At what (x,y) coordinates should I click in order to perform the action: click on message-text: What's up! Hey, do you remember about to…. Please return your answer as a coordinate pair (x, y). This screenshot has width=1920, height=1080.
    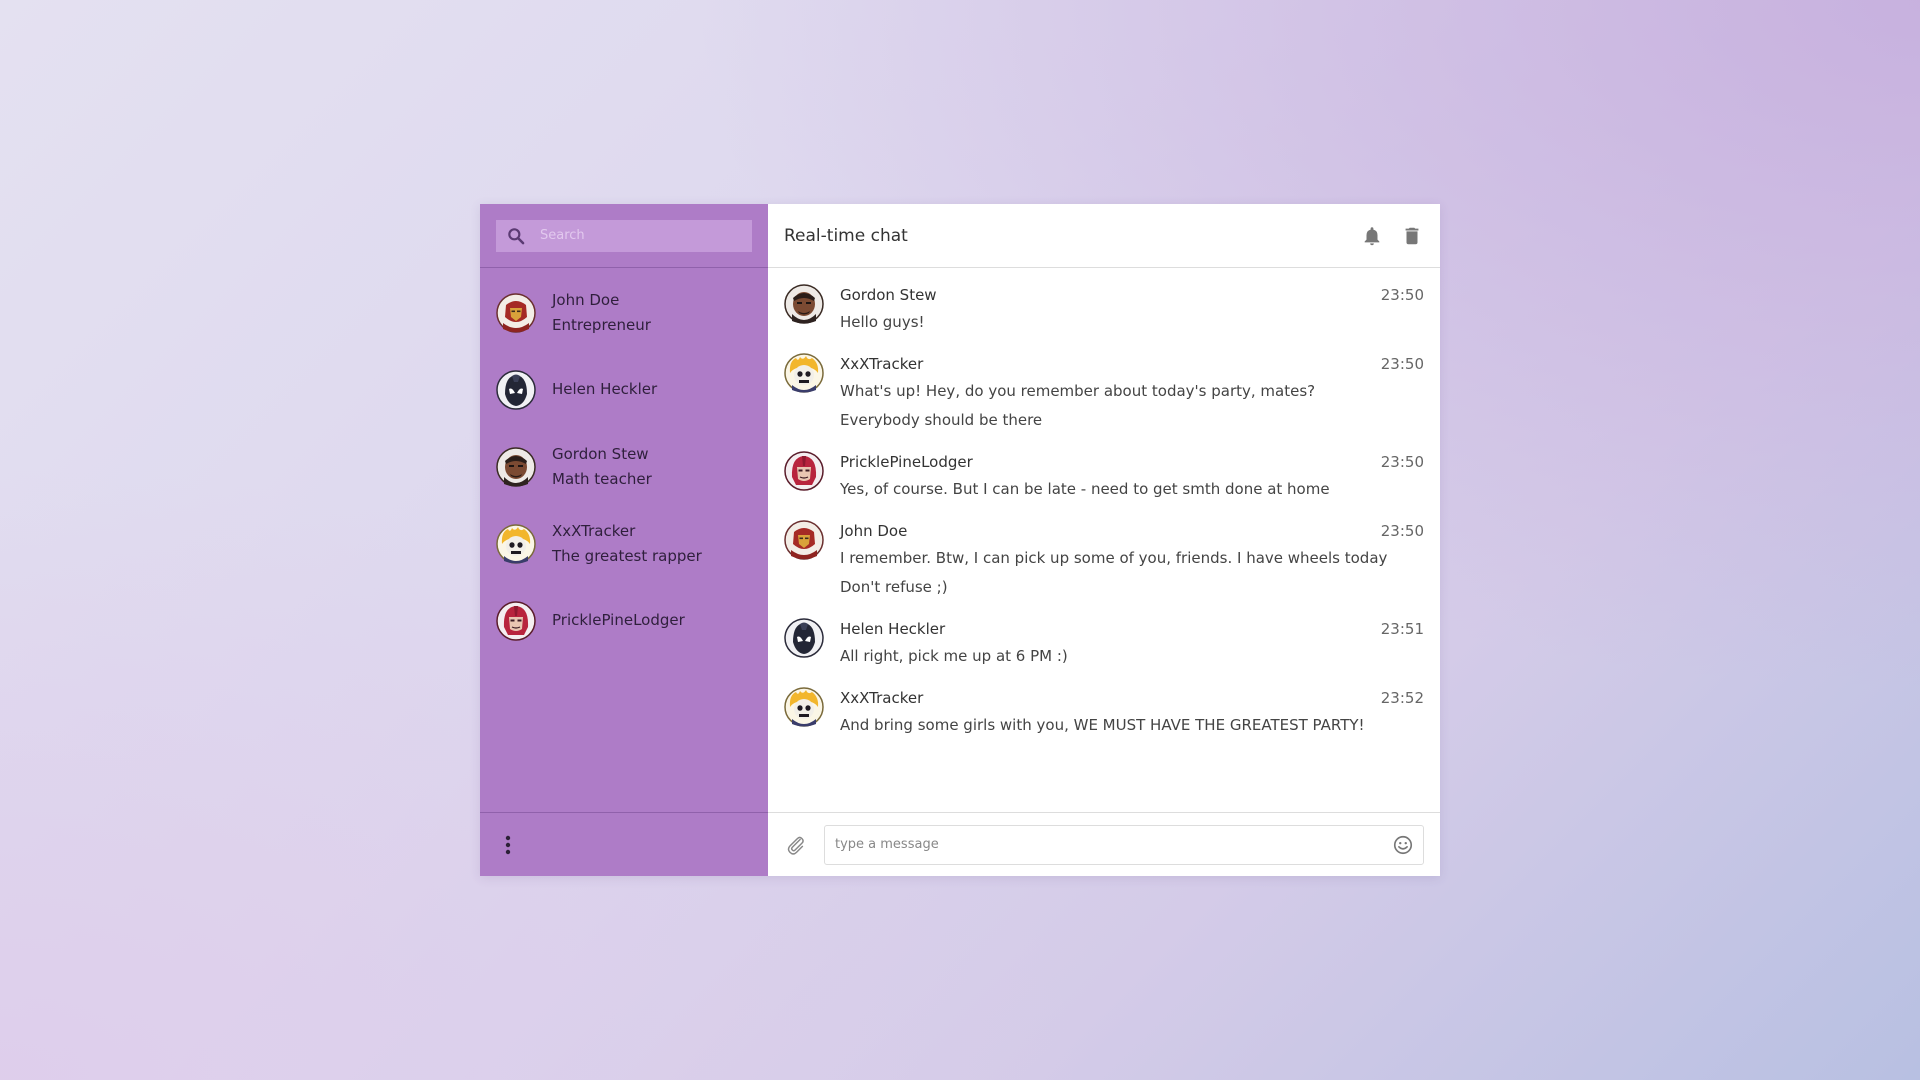
    Looking at the image, I should click on (1078, 391).